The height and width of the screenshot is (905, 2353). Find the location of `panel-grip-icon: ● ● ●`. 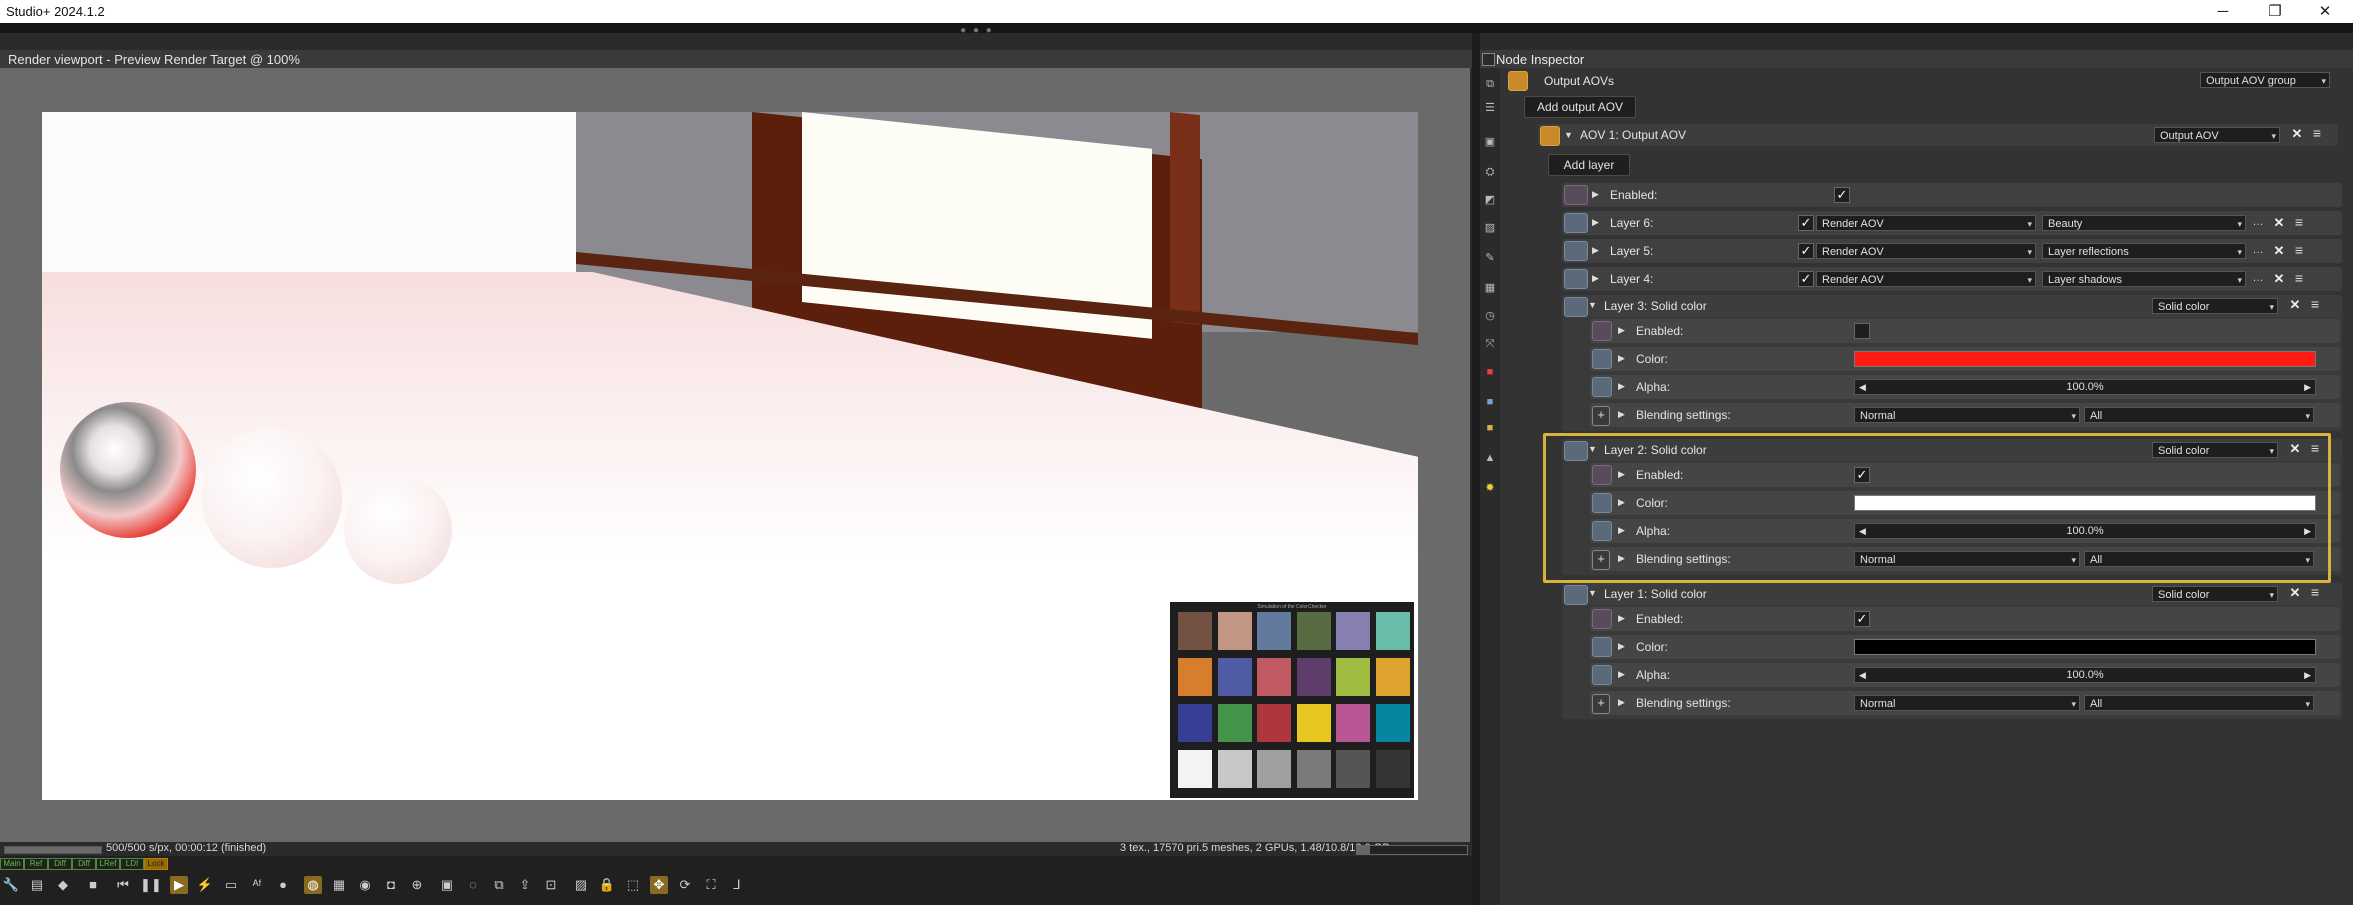

panel-grip-icon: ● ● ● is located at coordinates (977, 30).